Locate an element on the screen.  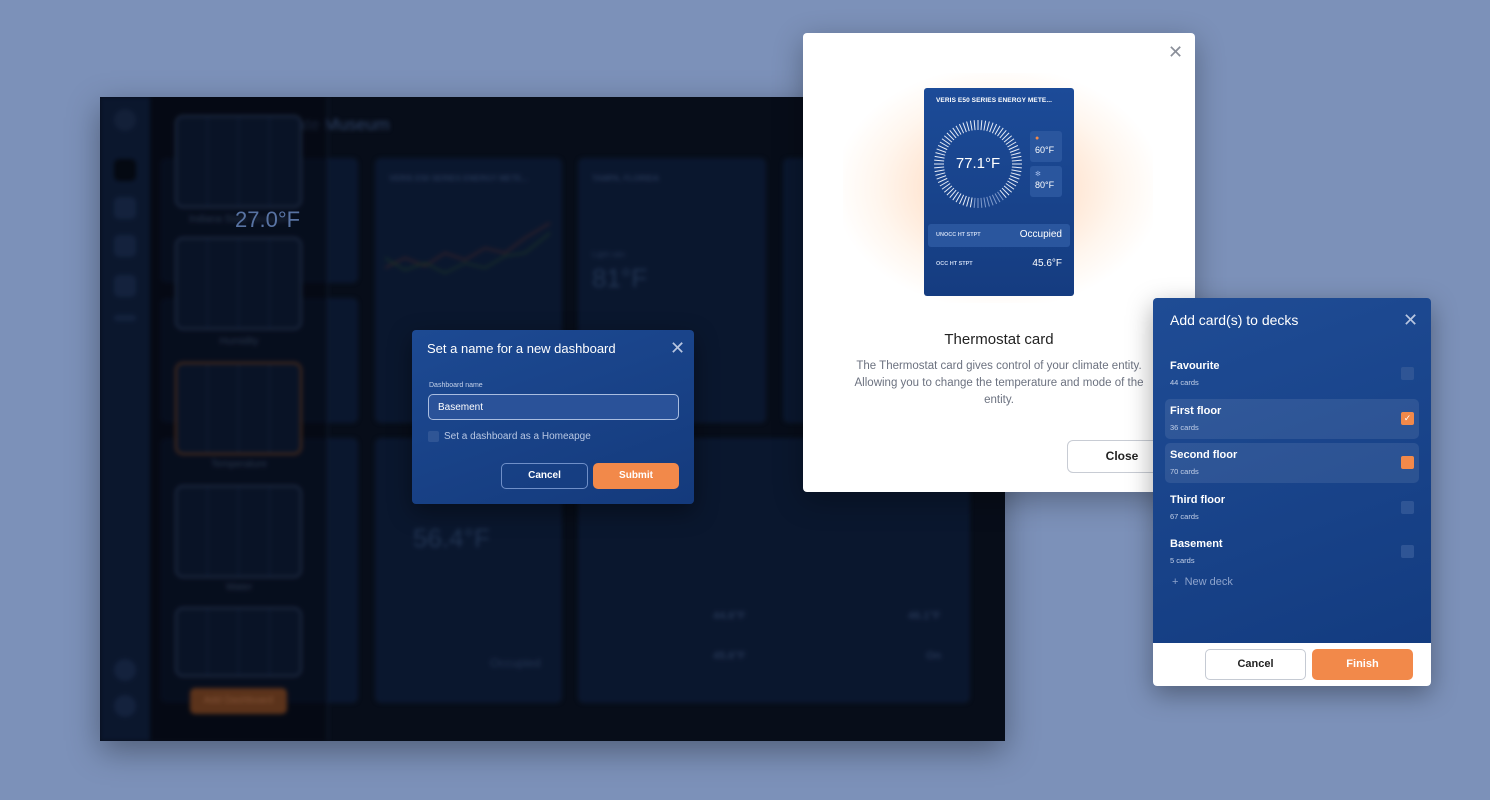
flame-icon: ● is located at coordinates (1037, 138).